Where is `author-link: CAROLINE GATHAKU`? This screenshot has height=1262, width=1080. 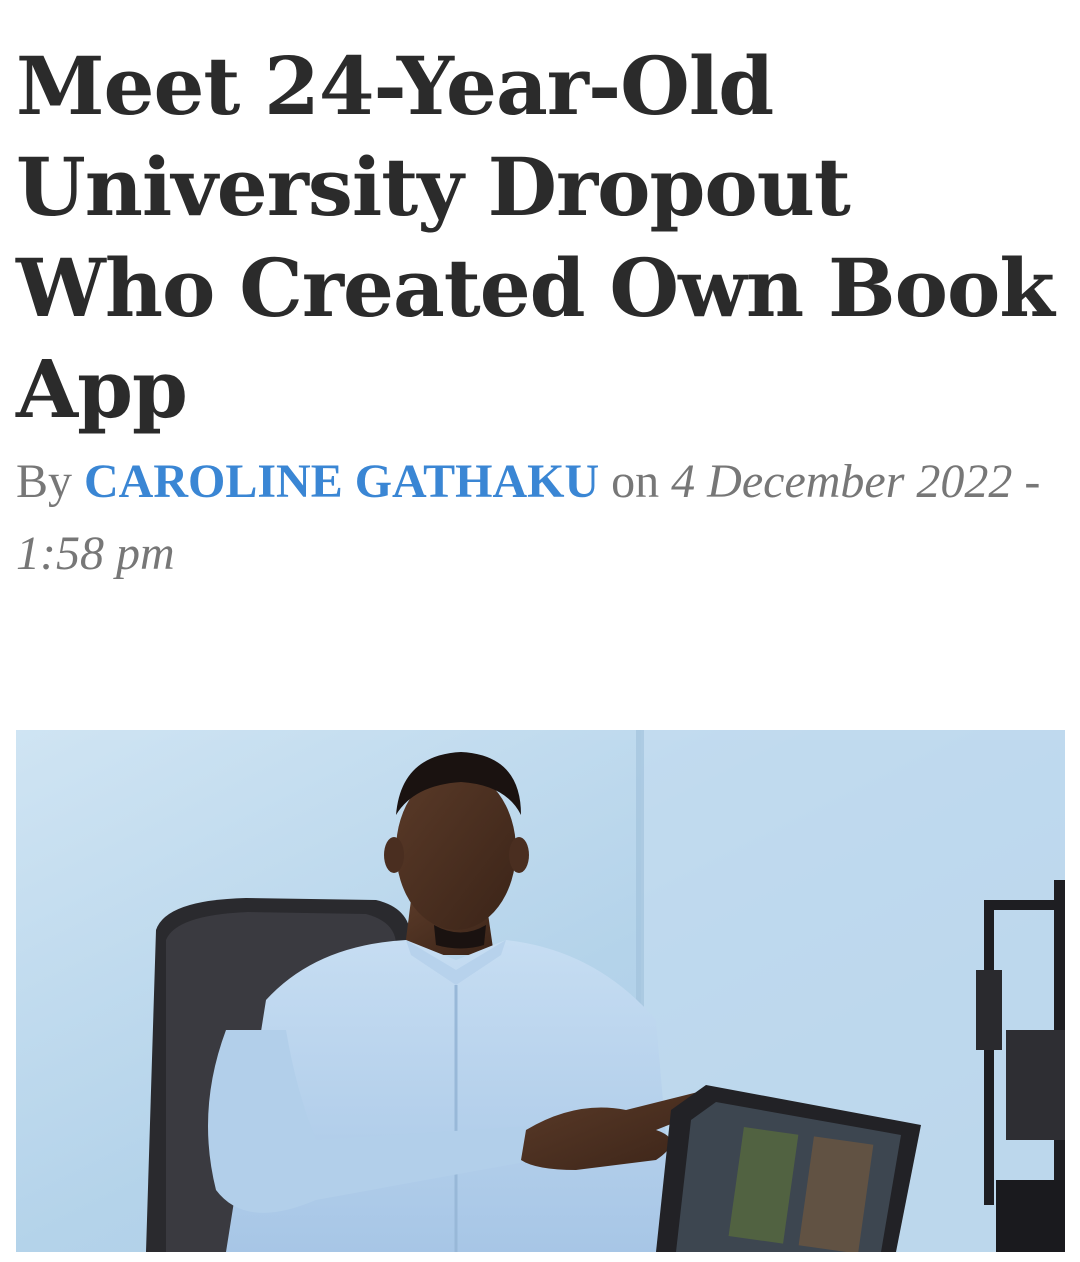 author-link: CAROLINE GATHAKU is located at coordinates (341, 481).